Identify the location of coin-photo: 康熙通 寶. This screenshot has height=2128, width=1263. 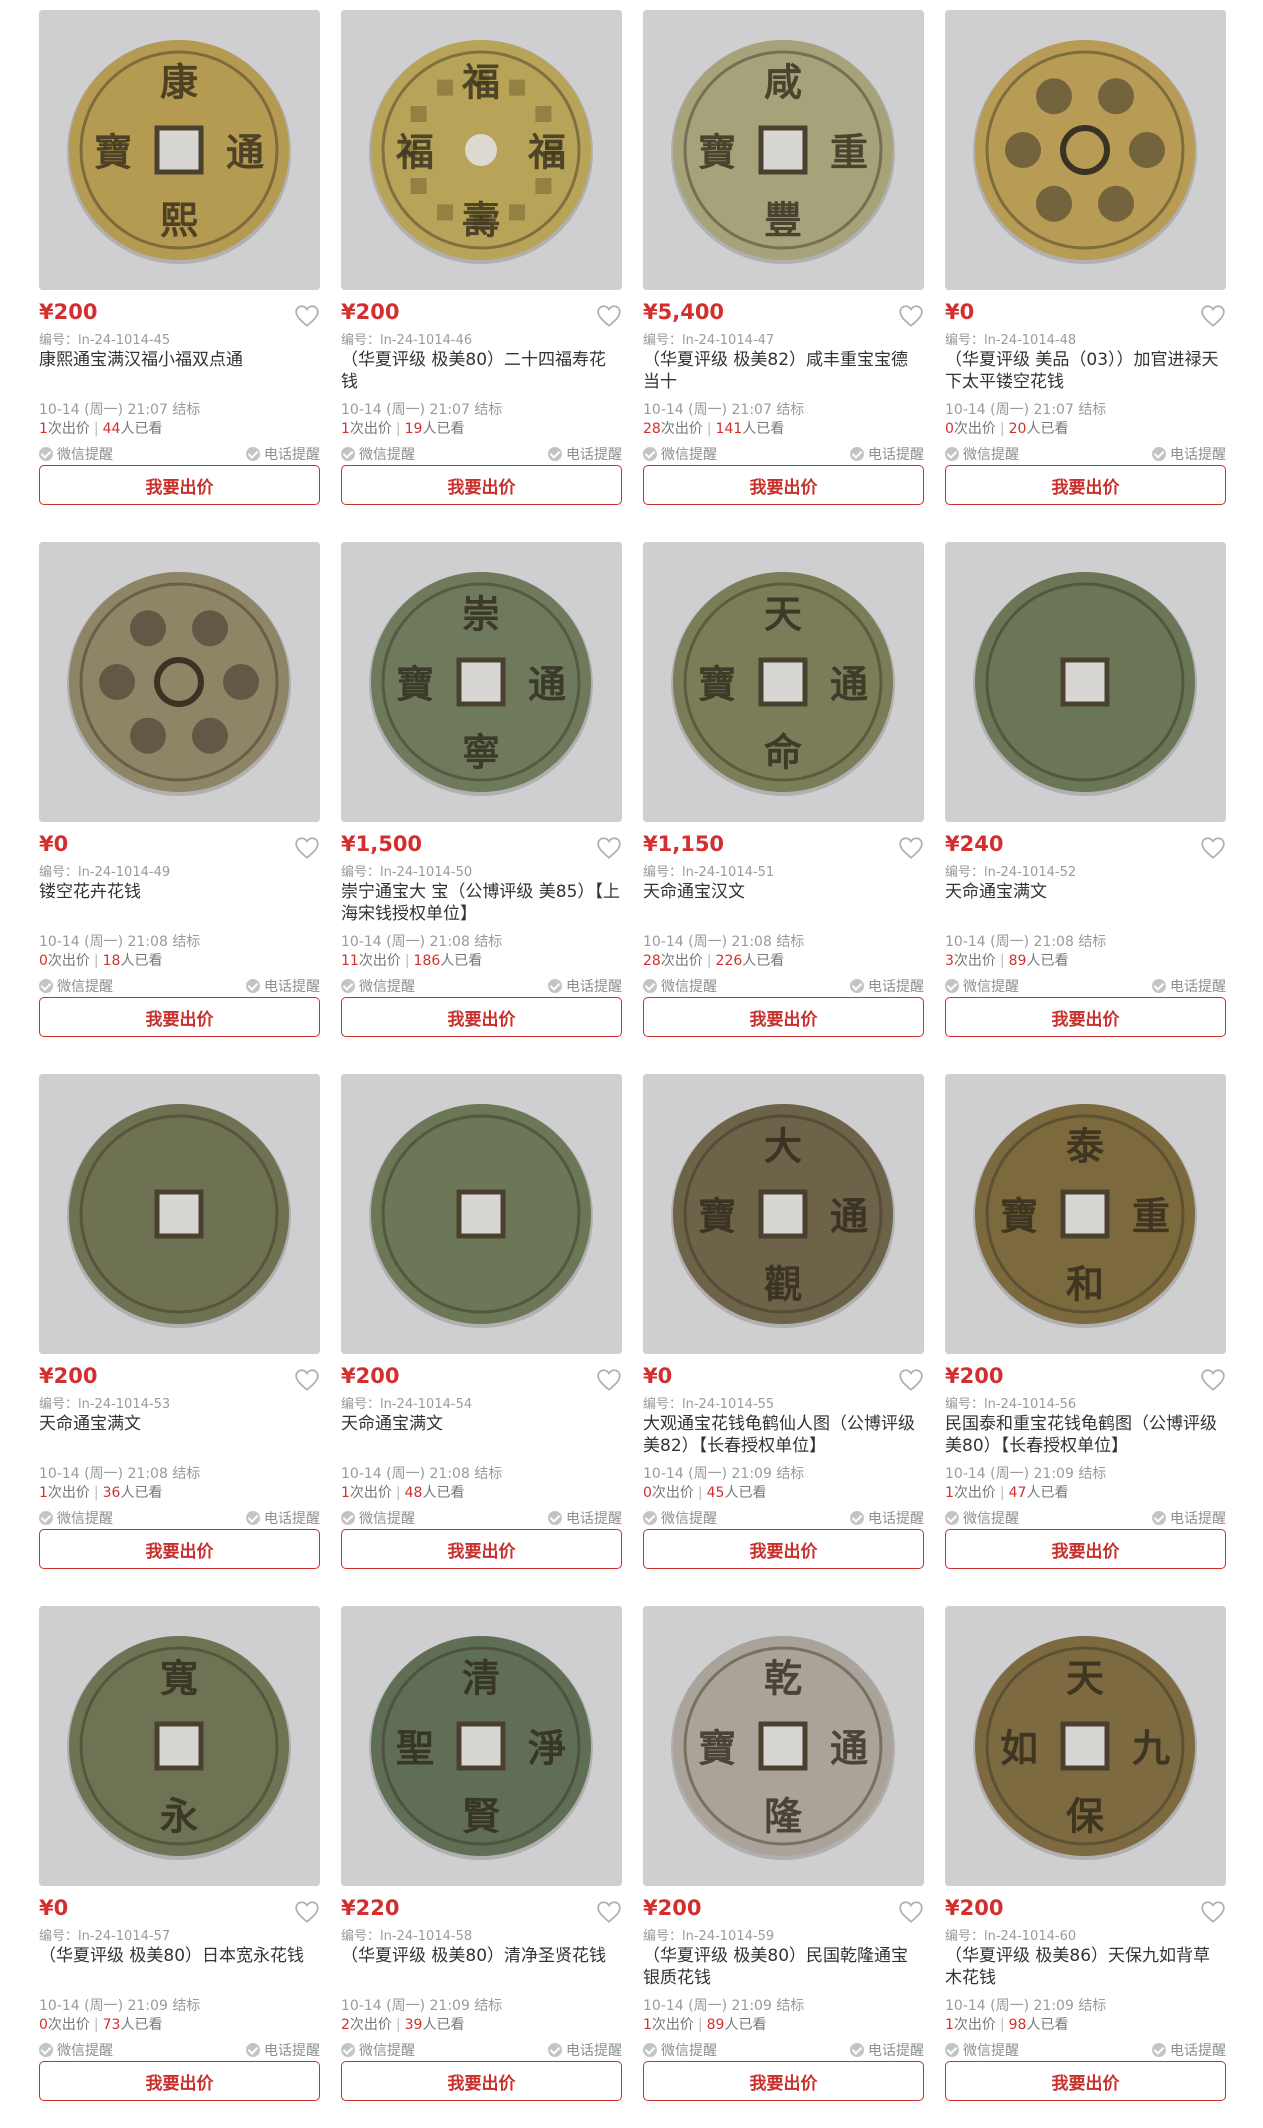
(179, 150).